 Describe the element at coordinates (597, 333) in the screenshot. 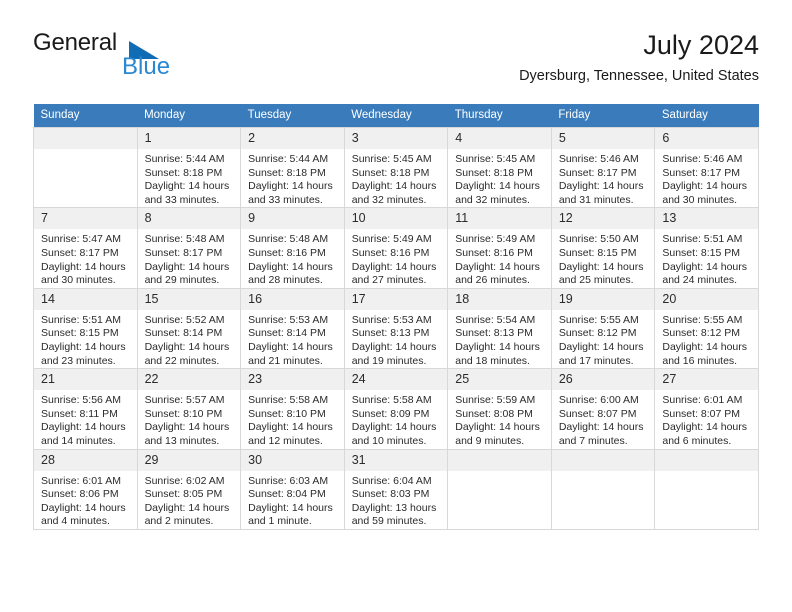

I see `sunset-text: Sunset: 8:12 PM` at that location.